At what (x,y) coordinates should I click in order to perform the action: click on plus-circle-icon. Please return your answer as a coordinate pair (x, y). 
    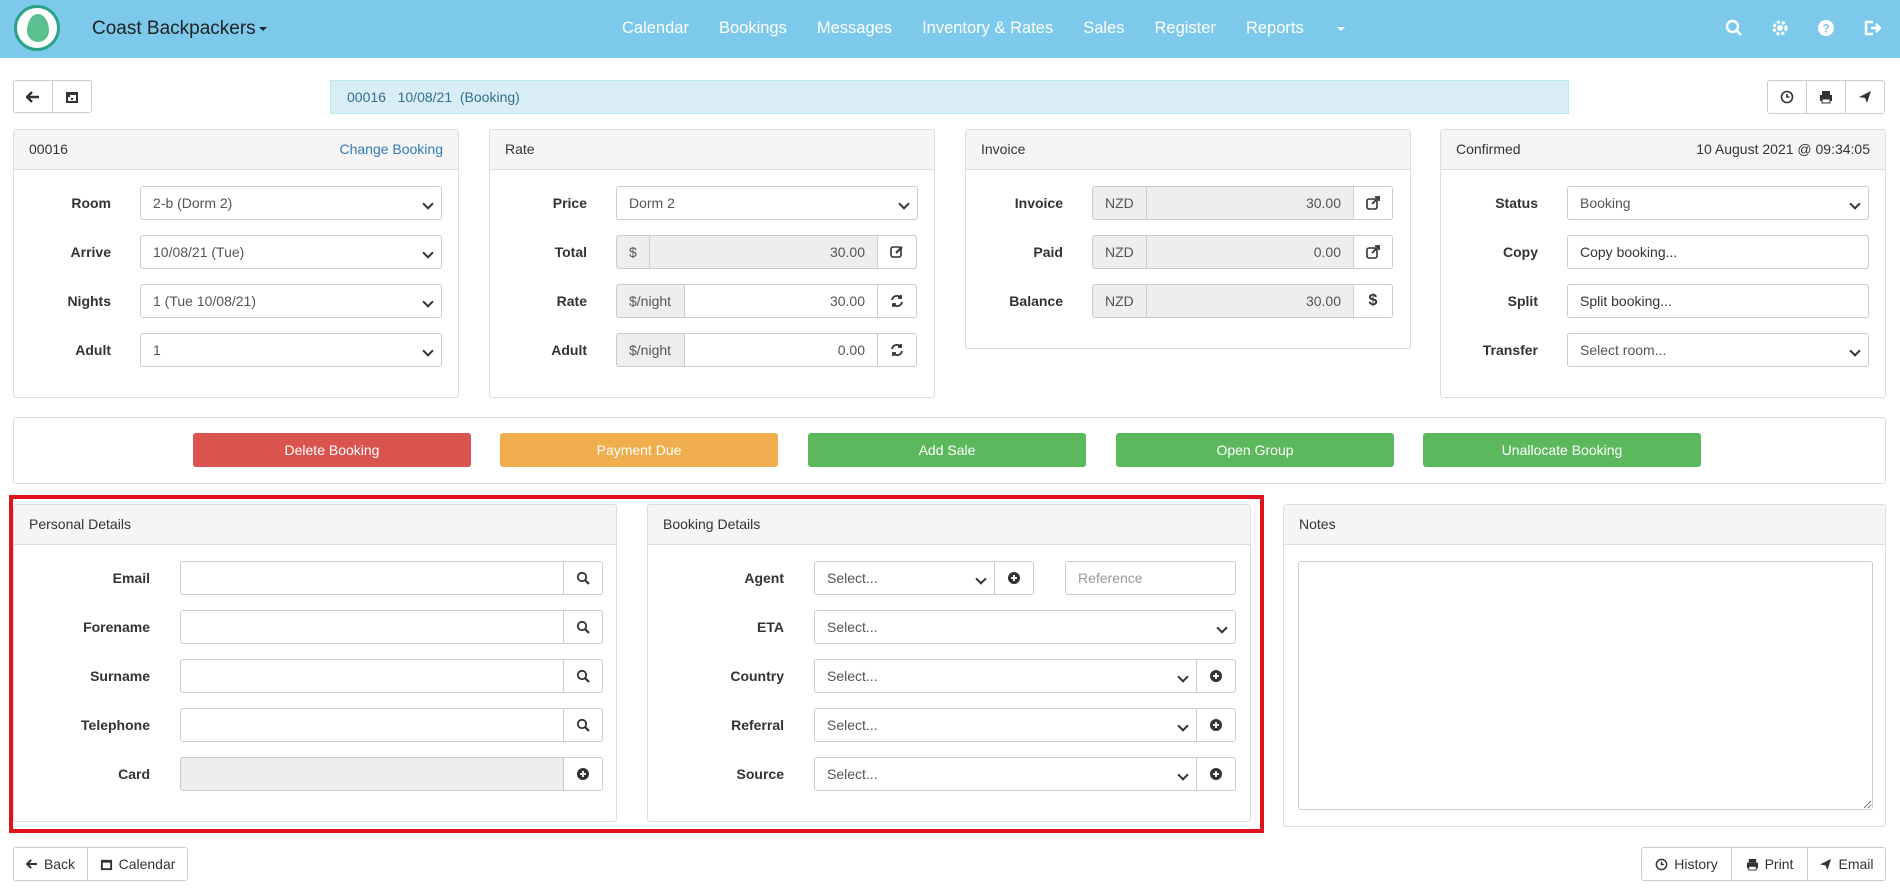
    Looking at the image, I should click on (1216, 774).